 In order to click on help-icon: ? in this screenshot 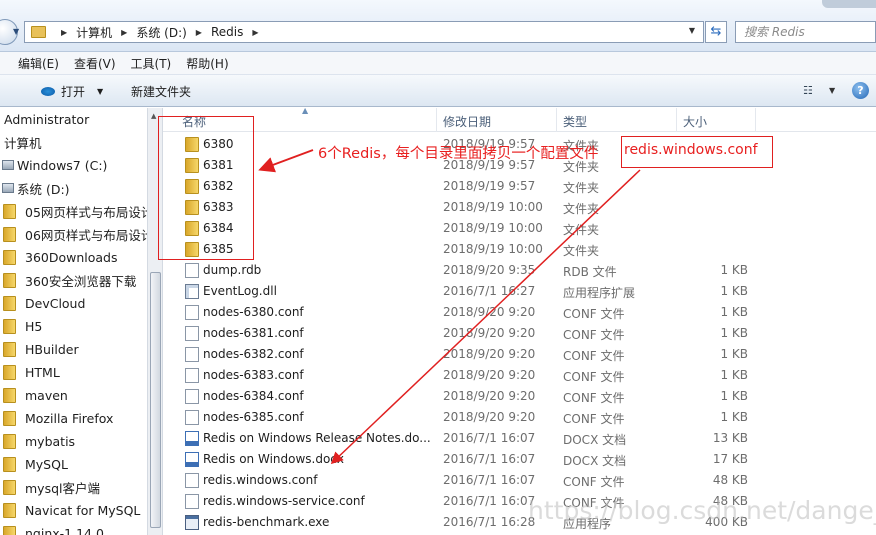, I will do `click(860, 90)`.